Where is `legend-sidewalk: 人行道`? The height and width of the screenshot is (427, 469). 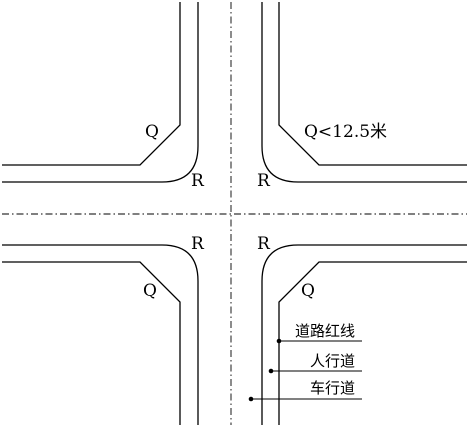 legend-sidewalk: 人行道 is located at coordinates (315, 363).